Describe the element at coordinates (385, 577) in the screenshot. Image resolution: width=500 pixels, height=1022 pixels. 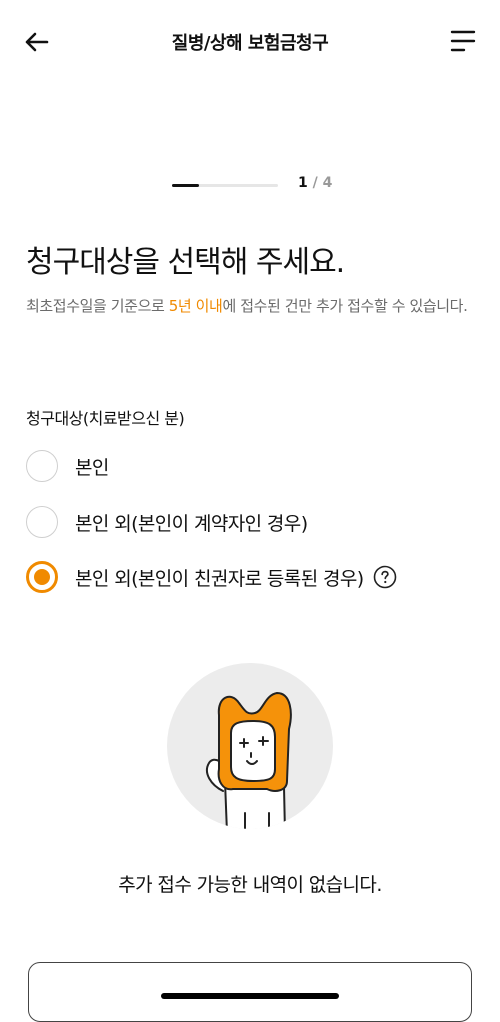
I see `question-circle-icon` at that location.